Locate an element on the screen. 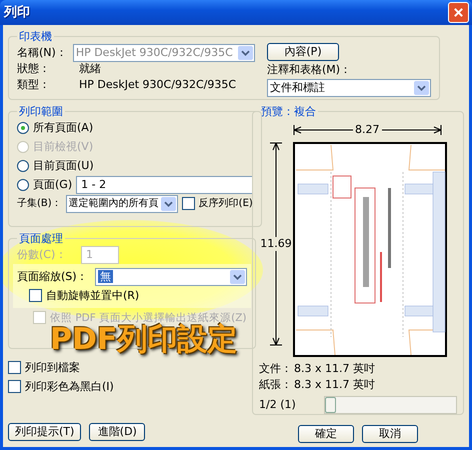  cancel-button: 取消 is located at coordinates (390, 434).